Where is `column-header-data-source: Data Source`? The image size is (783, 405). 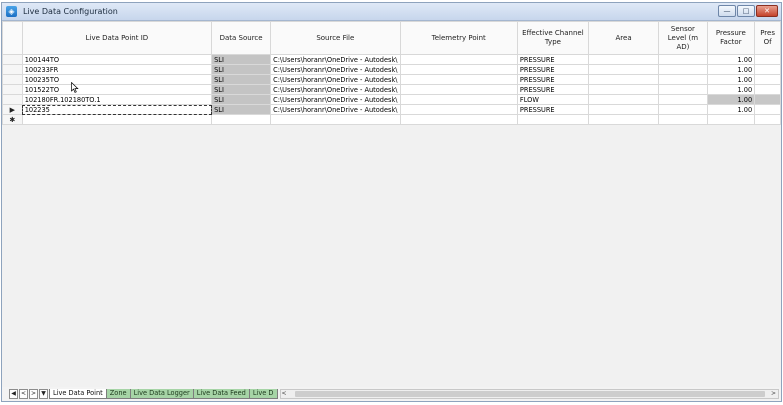 column-header-data-source: Data Source is located at coordinates (241, 38).